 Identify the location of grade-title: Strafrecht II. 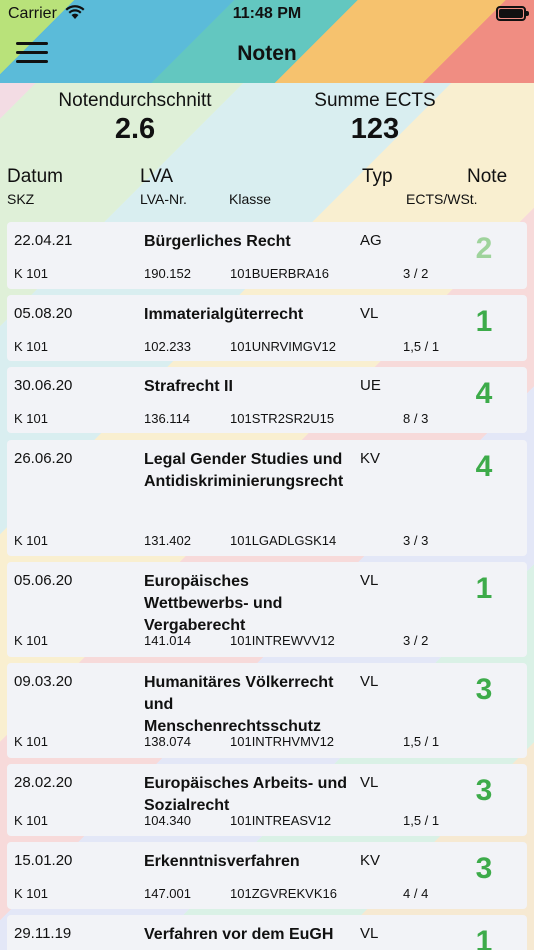
(188, 386).